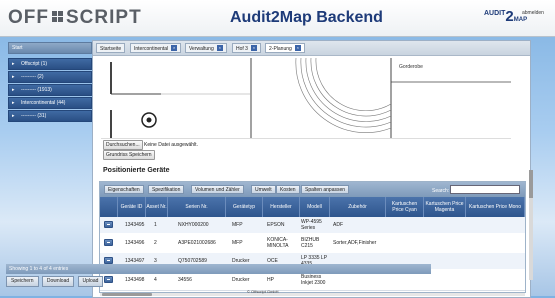  I want to click on sidebar-item-label: Intercontinental (44), so click(43, 103).